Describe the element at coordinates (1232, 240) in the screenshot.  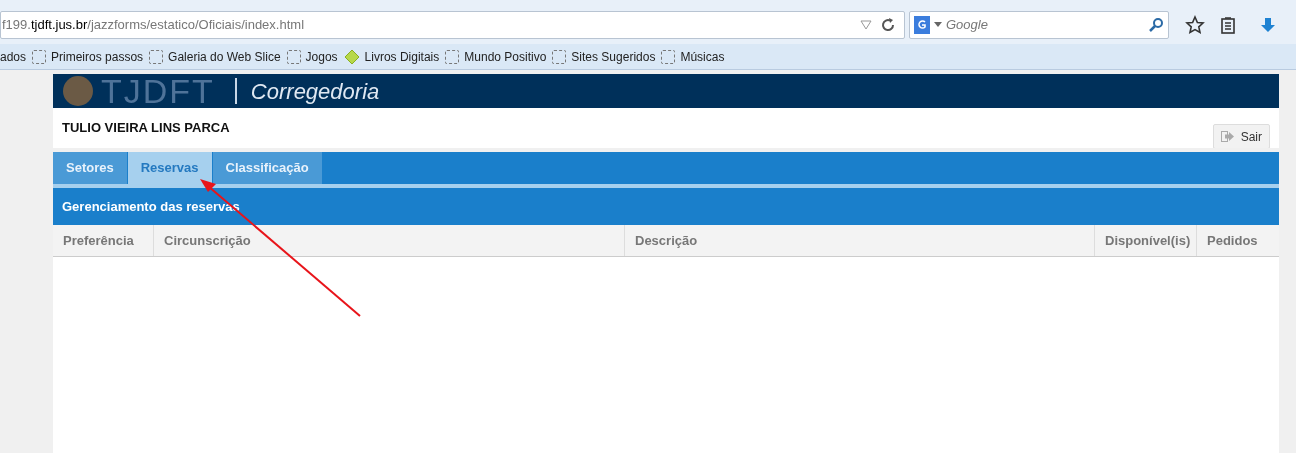
I see `column-header: Pedidos` at that location.